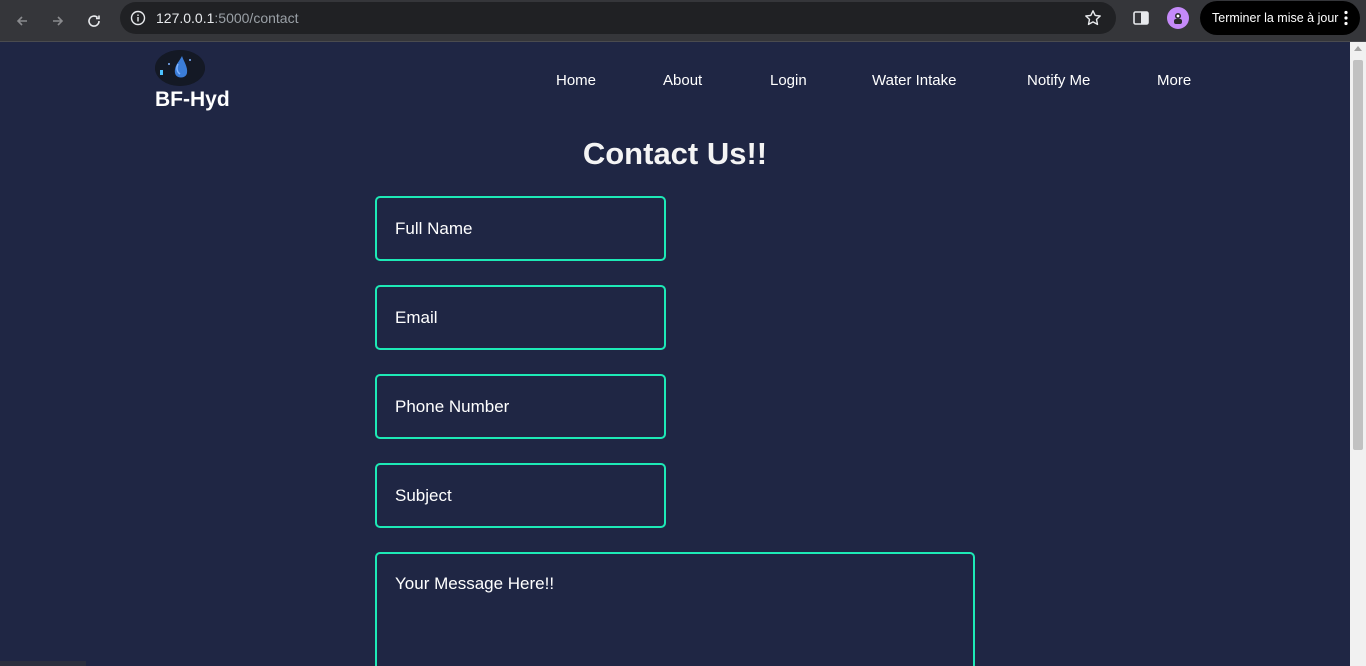 This screenshot has height=666, width=1366. Describe the element at coordinates (1346, 18) in the screenshot. I see `more-menu-icon` at that location.